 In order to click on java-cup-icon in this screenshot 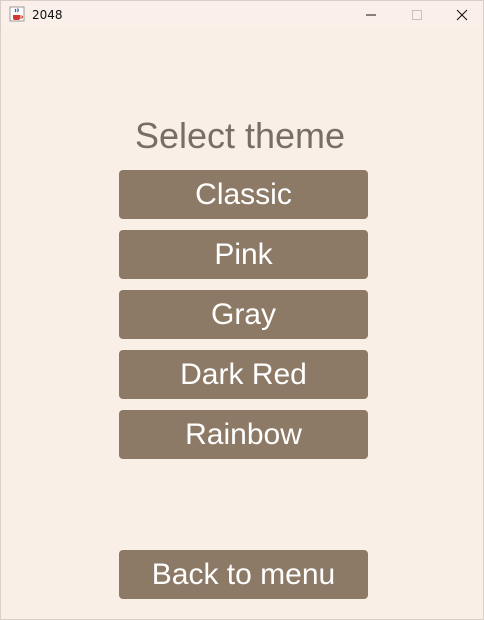, I will do `click(17, 14)`.